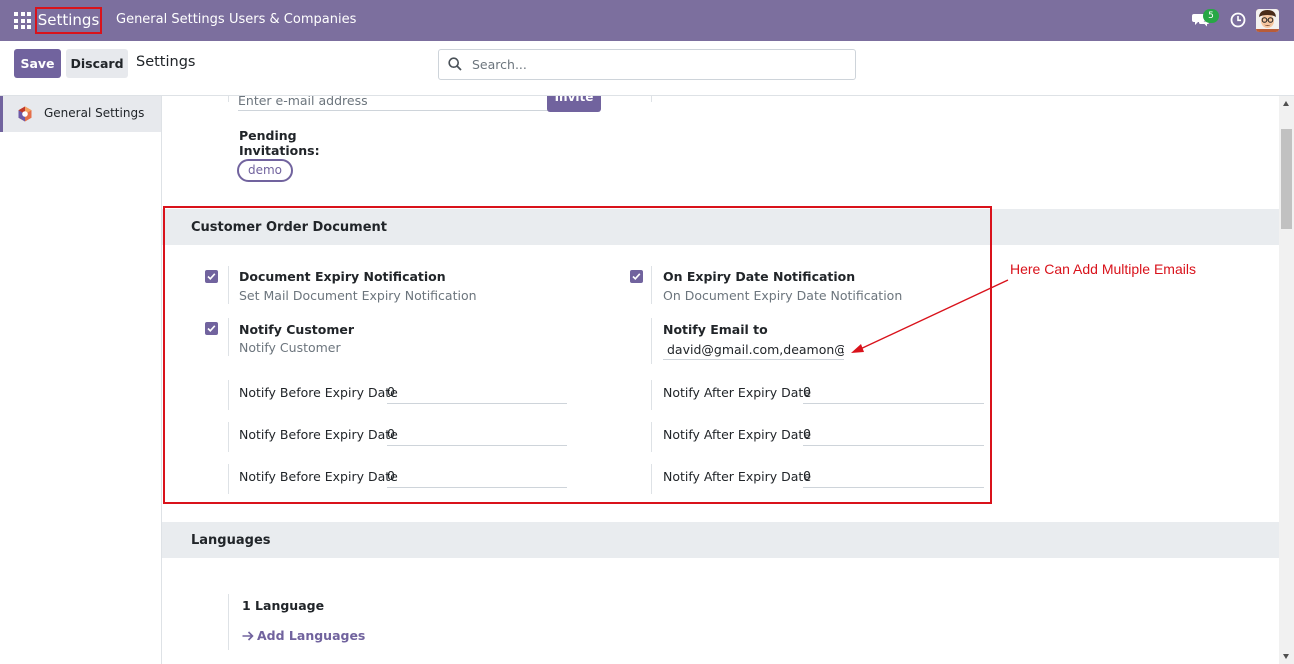 This screenshot has width=1294, height=664. I want to click on menu-users-companies: Users & Companies, so click(292, 19).